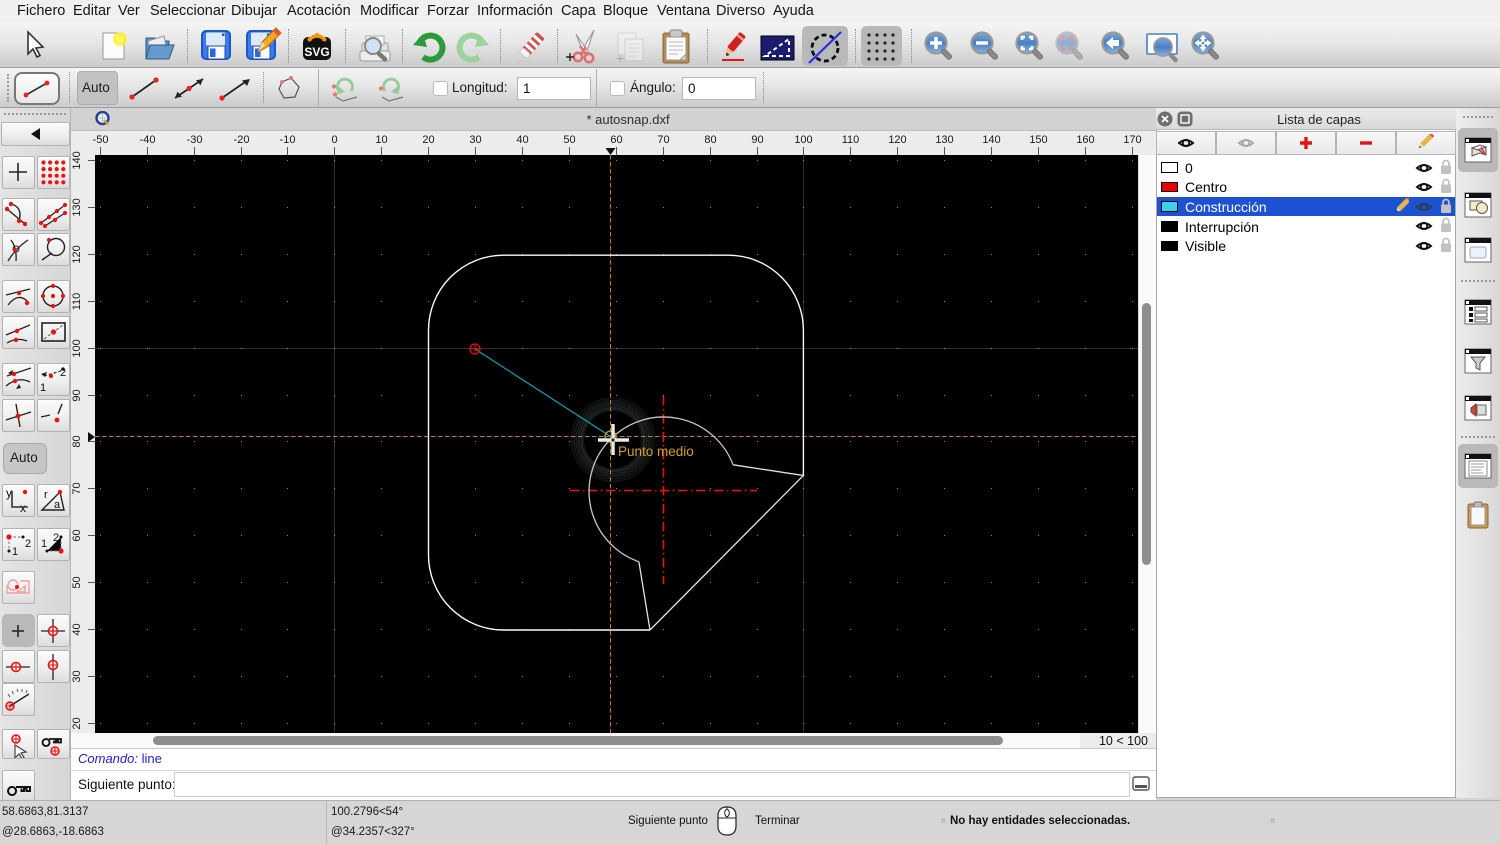  What do you see at coordinates (381, 140) in the screenshot?
I see `svg-text: 10` at bounding box center [381, 140].